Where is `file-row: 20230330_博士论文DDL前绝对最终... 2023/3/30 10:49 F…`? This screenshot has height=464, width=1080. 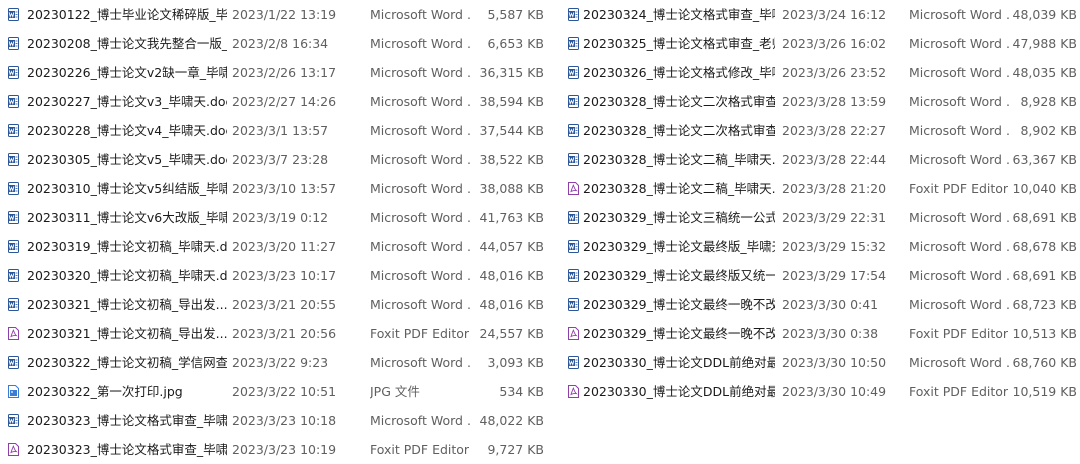
file-row: 20230330_博士论文DDL前绝对最终... 2023/3/30 10:49 F… is located at coordinates (820, 391).